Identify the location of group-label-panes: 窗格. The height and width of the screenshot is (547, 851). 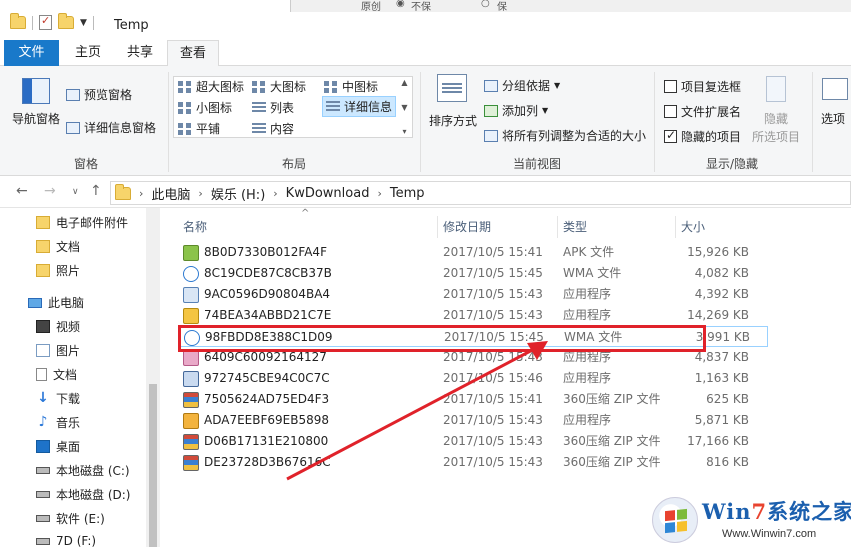
(86, 164).